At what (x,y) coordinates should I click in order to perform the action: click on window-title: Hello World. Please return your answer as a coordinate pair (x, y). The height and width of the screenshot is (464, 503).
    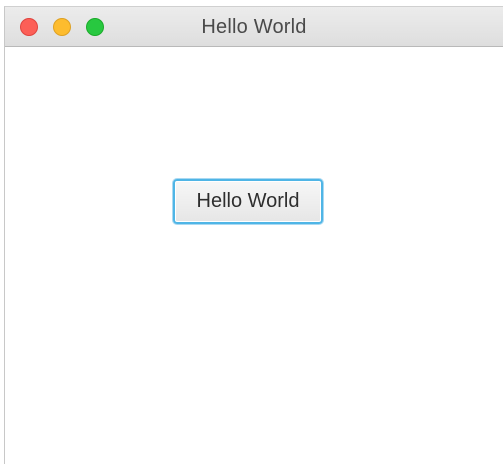
    Looking at the image, I should click on (254, 27).